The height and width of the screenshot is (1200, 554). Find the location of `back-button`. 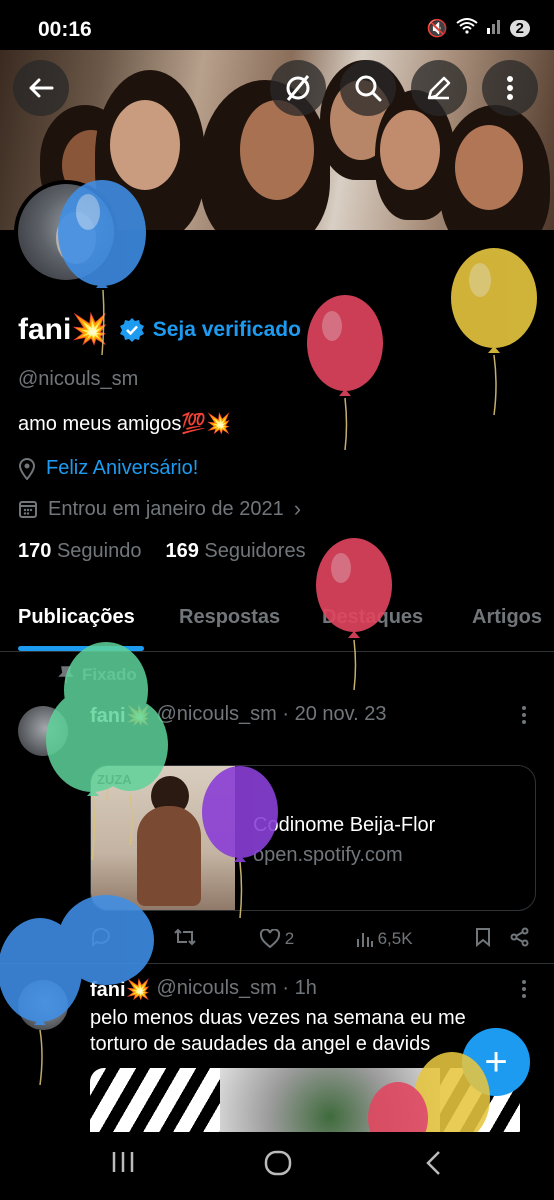

back-button is located at coordinates (41, 88).